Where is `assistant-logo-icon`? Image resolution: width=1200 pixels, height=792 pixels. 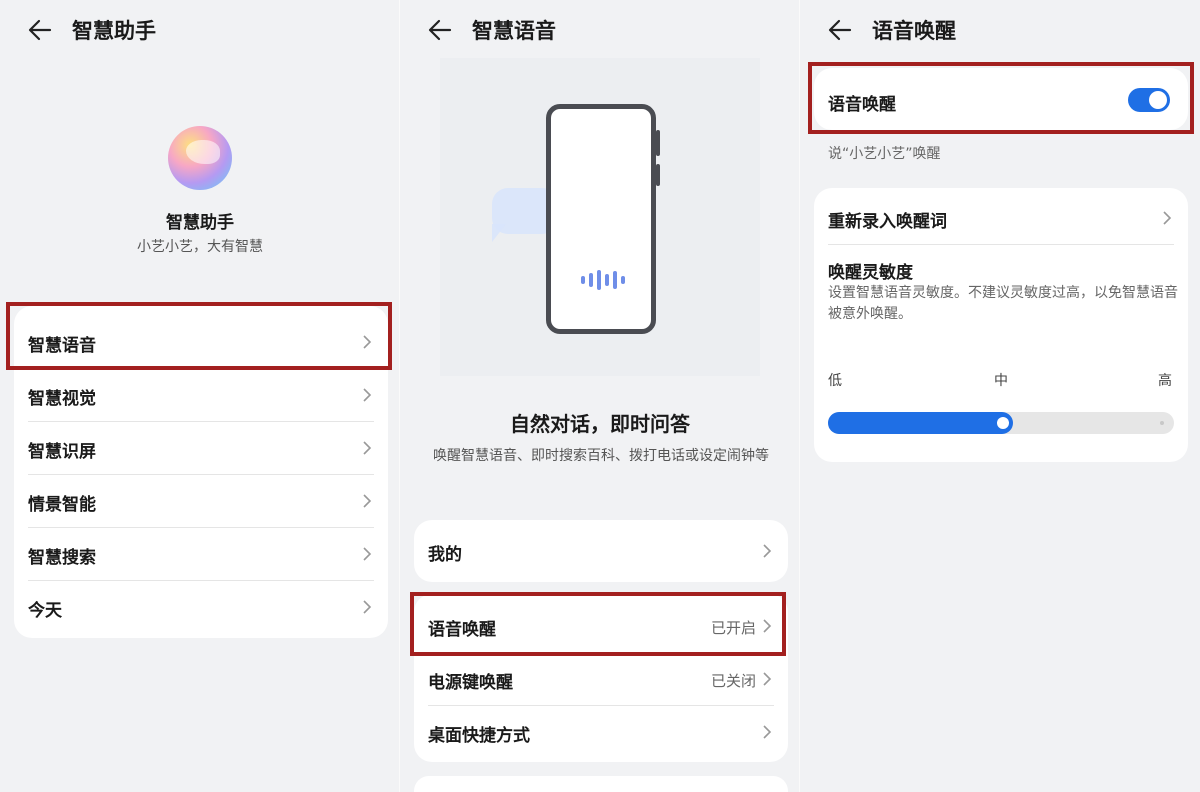 assistant-logo-icon is located at coordinates (200, 158).